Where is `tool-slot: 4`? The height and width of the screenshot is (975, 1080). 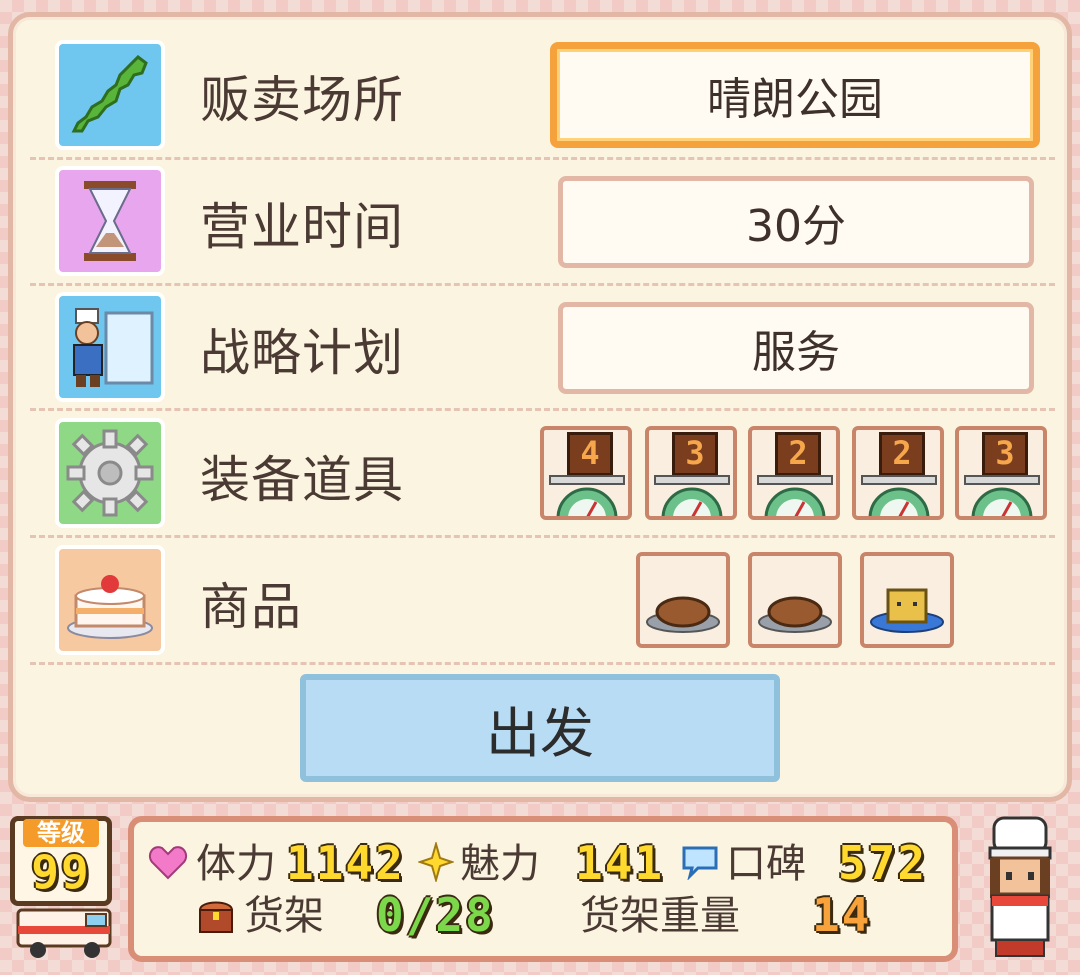 tool-slot: 4 is located at coordinates (586, 473).